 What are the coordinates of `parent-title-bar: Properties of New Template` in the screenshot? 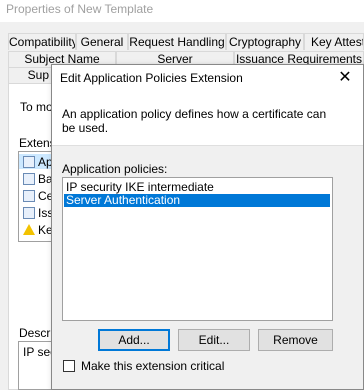 It's located at (182, 11).